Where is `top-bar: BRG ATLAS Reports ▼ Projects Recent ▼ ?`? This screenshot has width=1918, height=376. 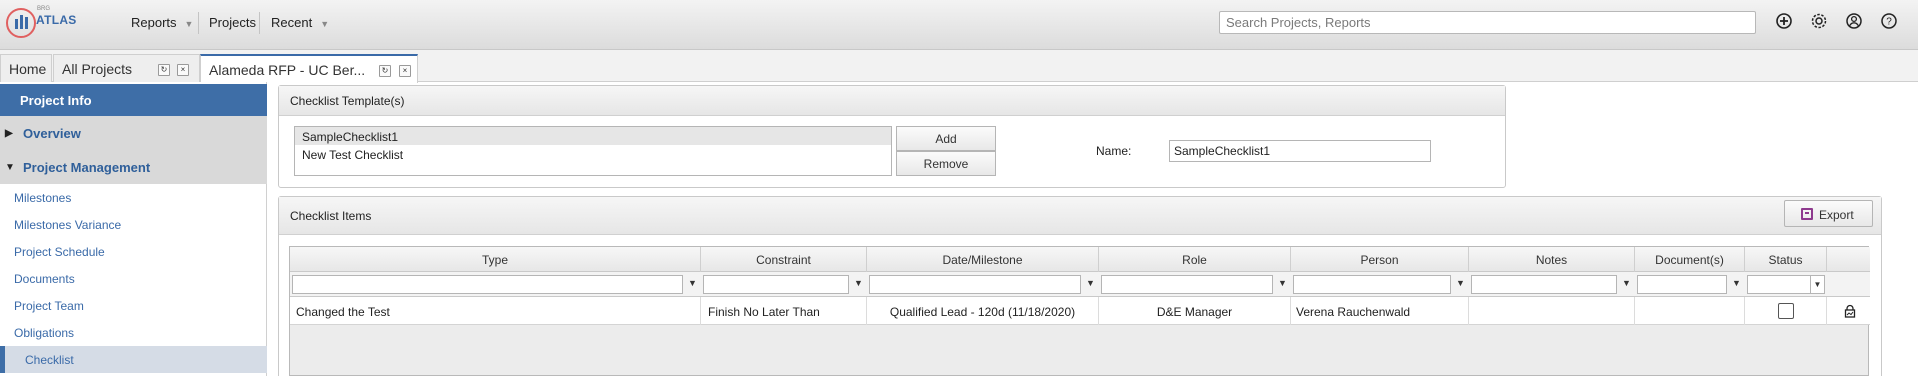
top-bar: BRG ATLAS Reports ▼ Projects Recent ▼ ? is located at coordinates (959, 25).